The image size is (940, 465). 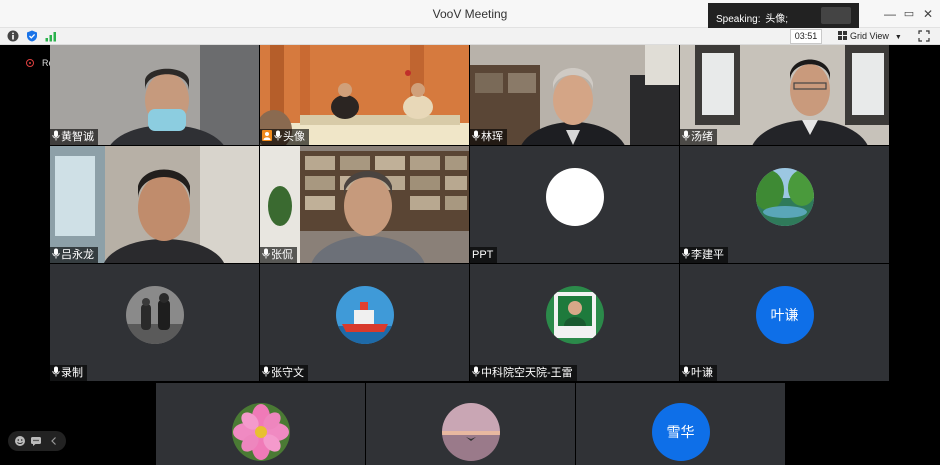 I want to click on participant-name: 中科院空天院-王雷, so click(x=527, y=373).